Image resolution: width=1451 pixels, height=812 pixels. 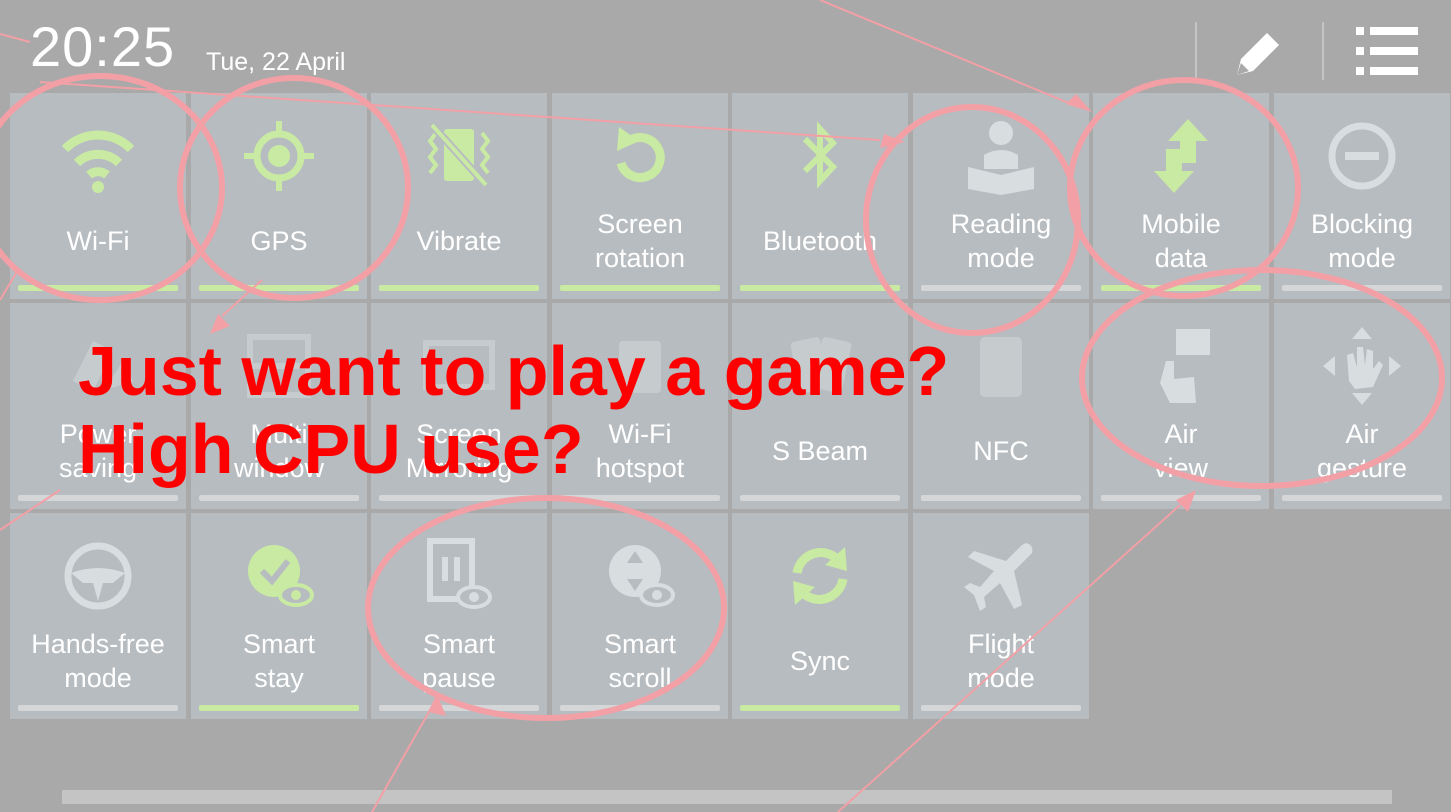 I want to click on tile-smart-pause: Smart pause, so click(x=459, y=616).